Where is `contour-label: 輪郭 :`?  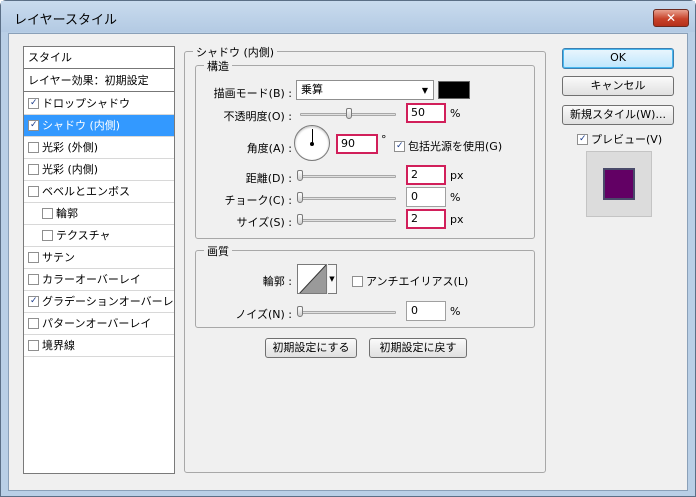
contour-label: 輪郭 : is located at coordinates (277, 281).